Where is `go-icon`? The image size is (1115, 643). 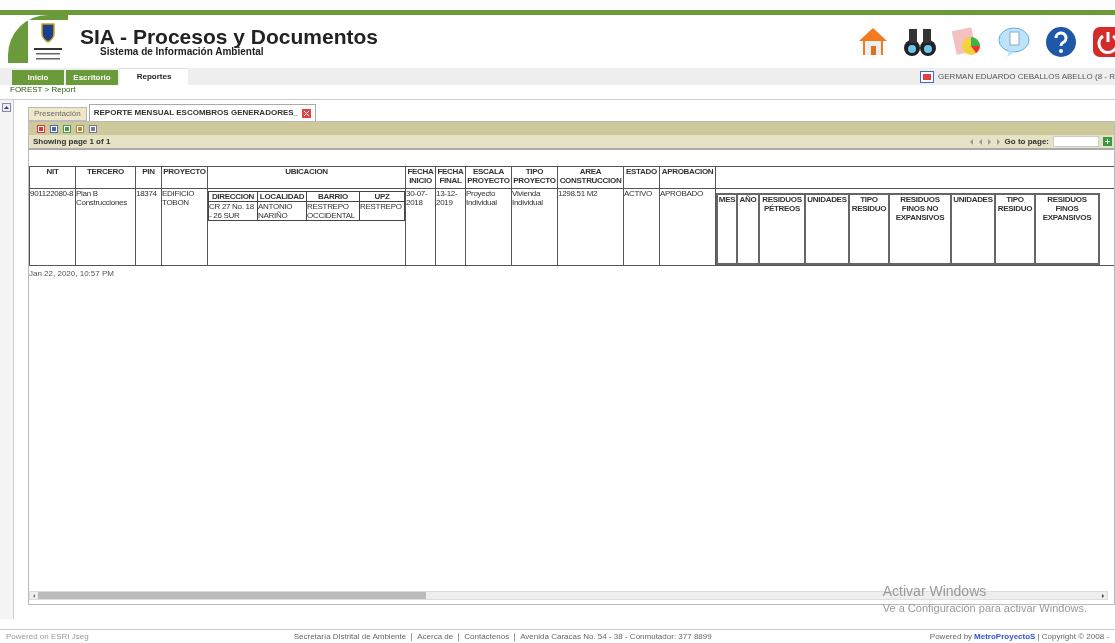
go-icon is located at coordinates (1107, 141).